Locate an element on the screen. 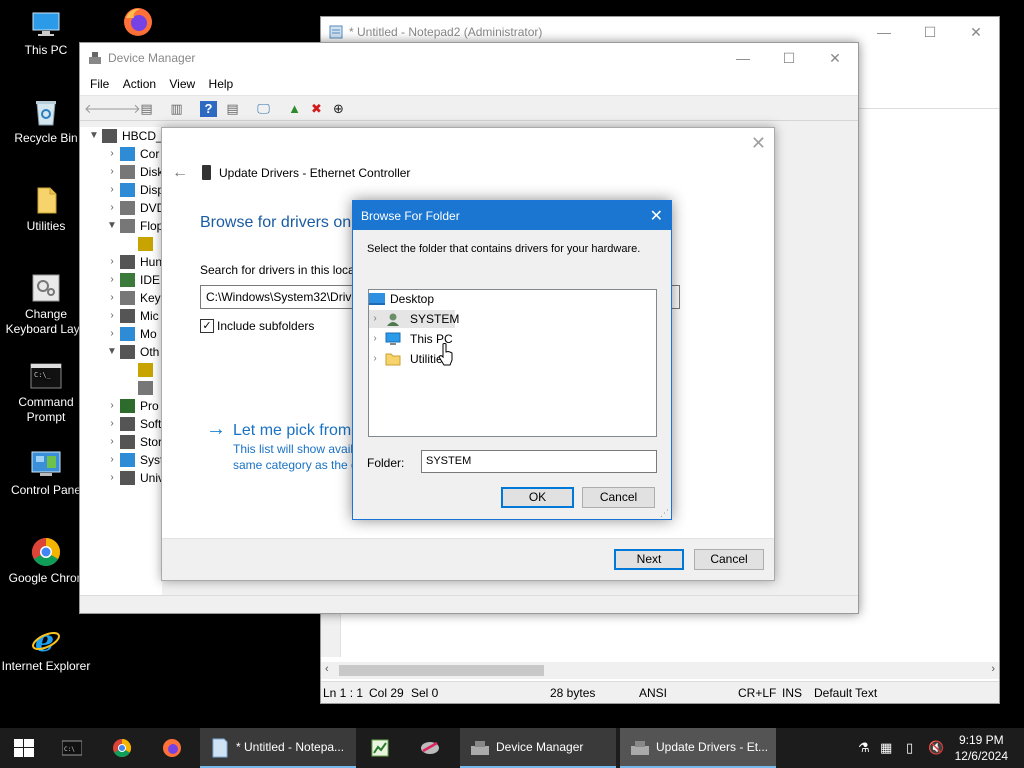 Image resolution: width=1024 pixels, height=768 pixels. ok-button: OK is located at coordinates (537, 497).